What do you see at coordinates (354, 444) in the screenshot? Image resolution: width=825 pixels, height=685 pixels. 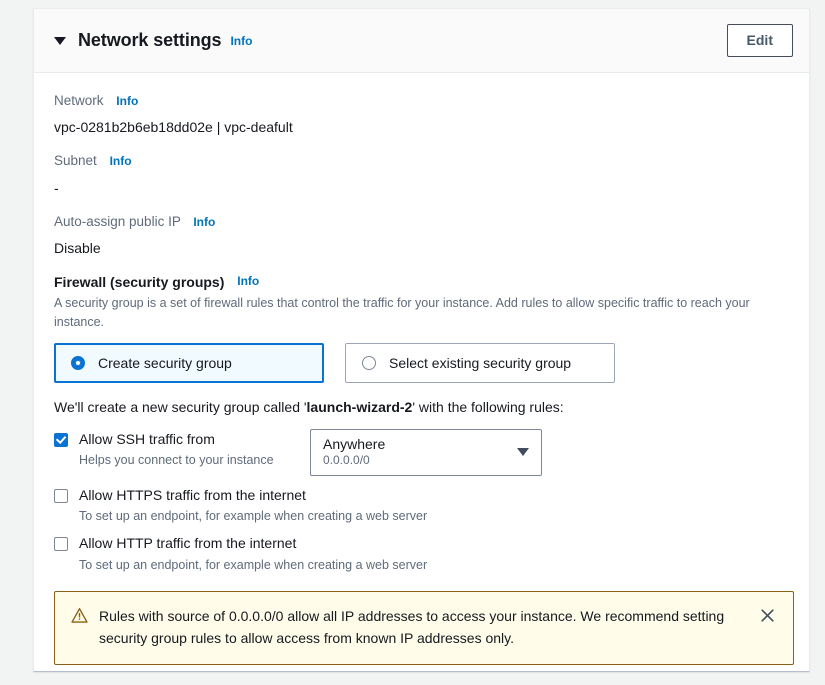 I see `ssh-source-select-value: Anywhere` at bounding box center [354, 444].